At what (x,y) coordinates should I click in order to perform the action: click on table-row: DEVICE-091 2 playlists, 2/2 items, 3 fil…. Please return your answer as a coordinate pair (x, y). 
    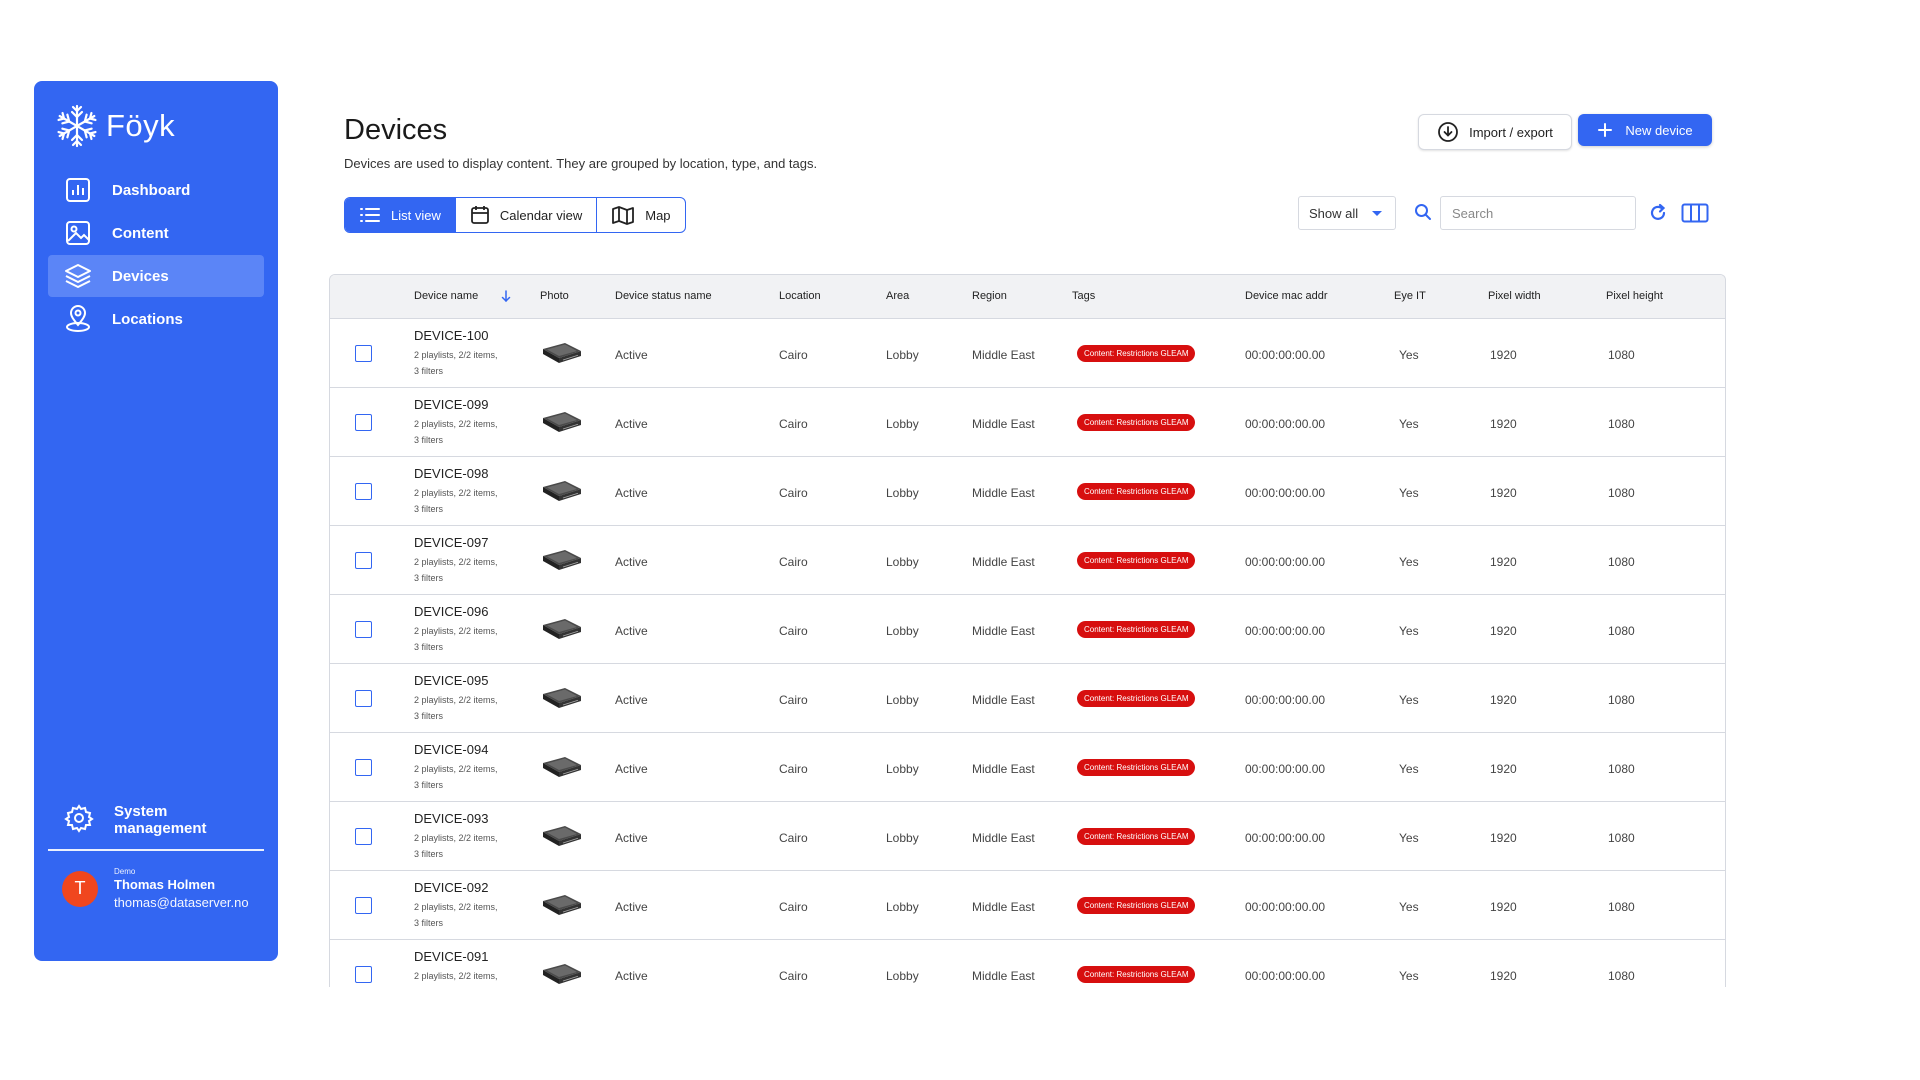
    Looking at the image, I should click on (1027, 963).